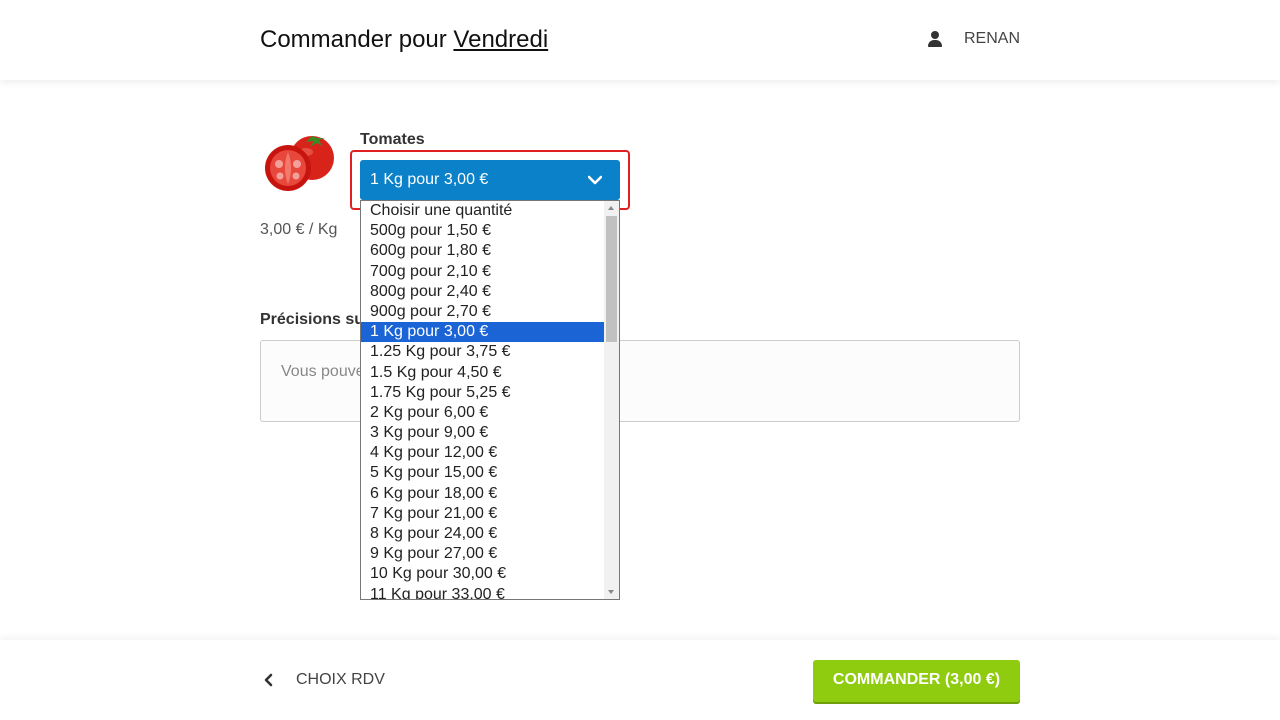  I want to click on top-bar: Commander pour Vendredi RENAN, so click(640, 40).